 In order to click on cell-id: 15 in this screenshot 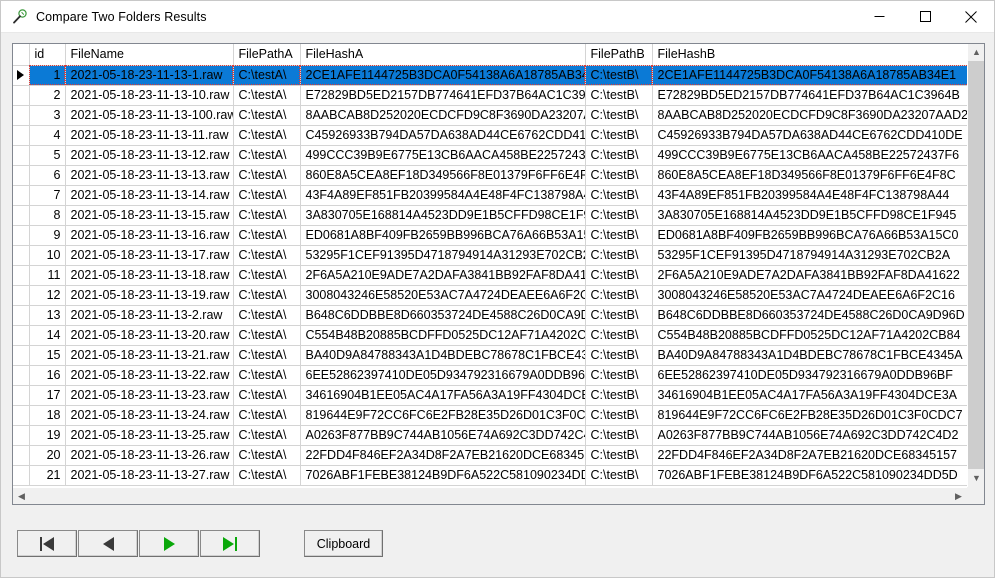, I will do `click(47, 355)`.